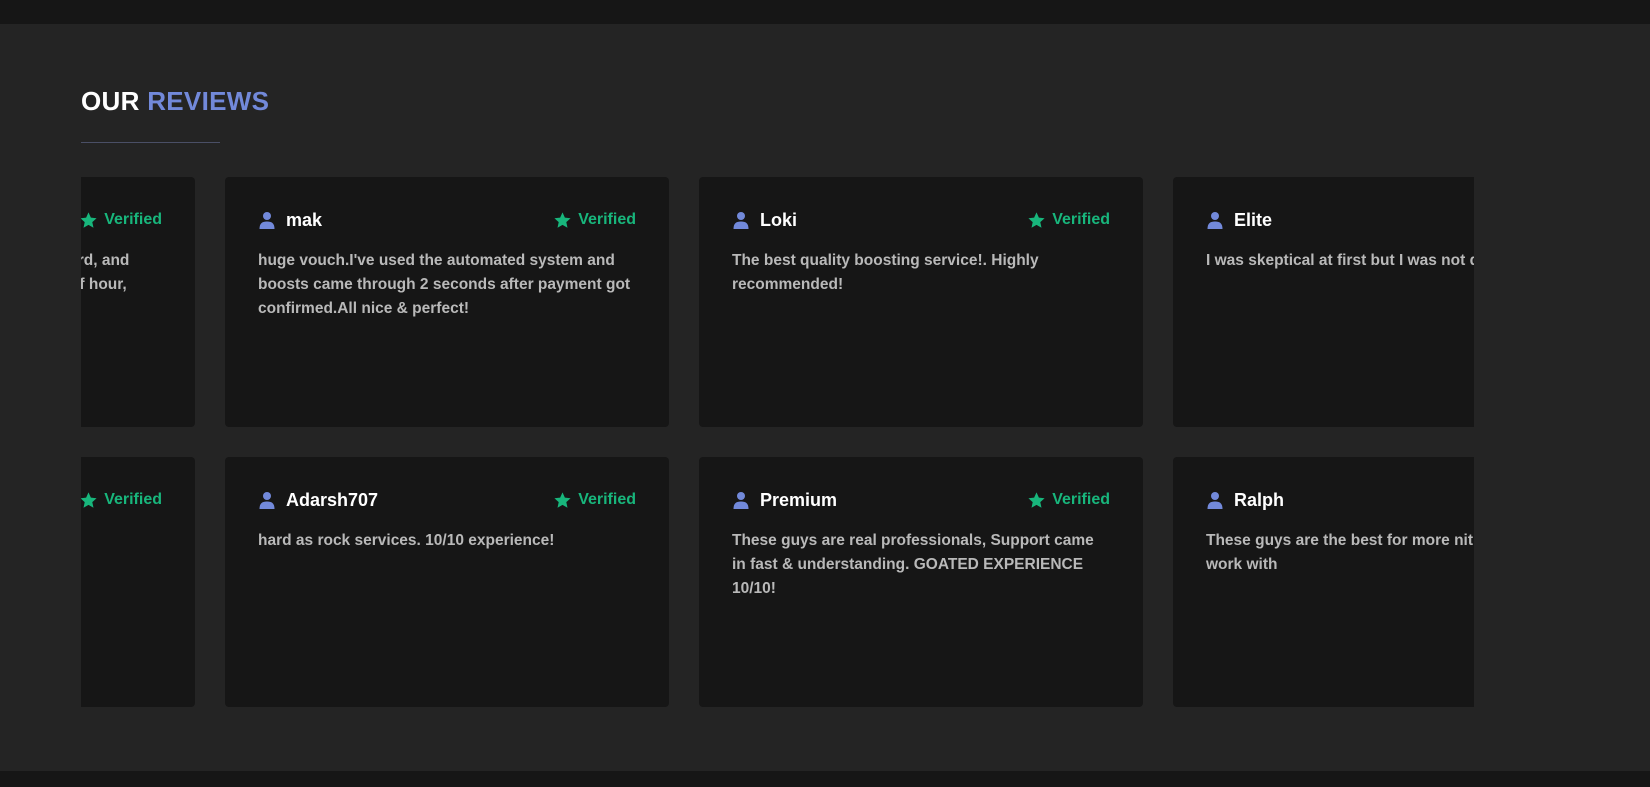 This screenshot has height=787, width=1650. What do you see at coordinates (208, 101) in the screenshot?
I see `section-title-part2: REVIEWS` at bounding box center [208, 101].